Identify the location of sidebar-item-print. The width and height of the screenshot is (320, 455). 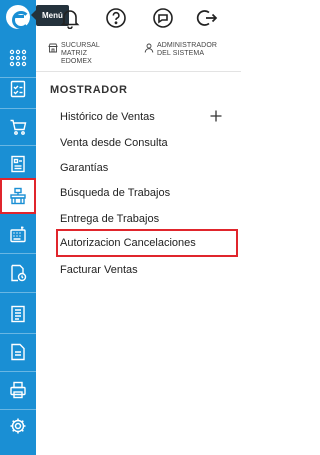
(18, 390).